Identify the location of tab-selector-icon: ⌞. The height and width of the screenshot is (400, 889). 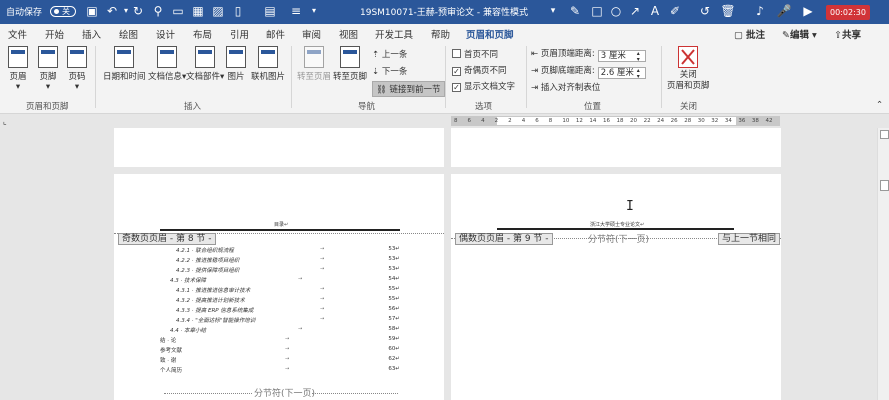
(5, 121).